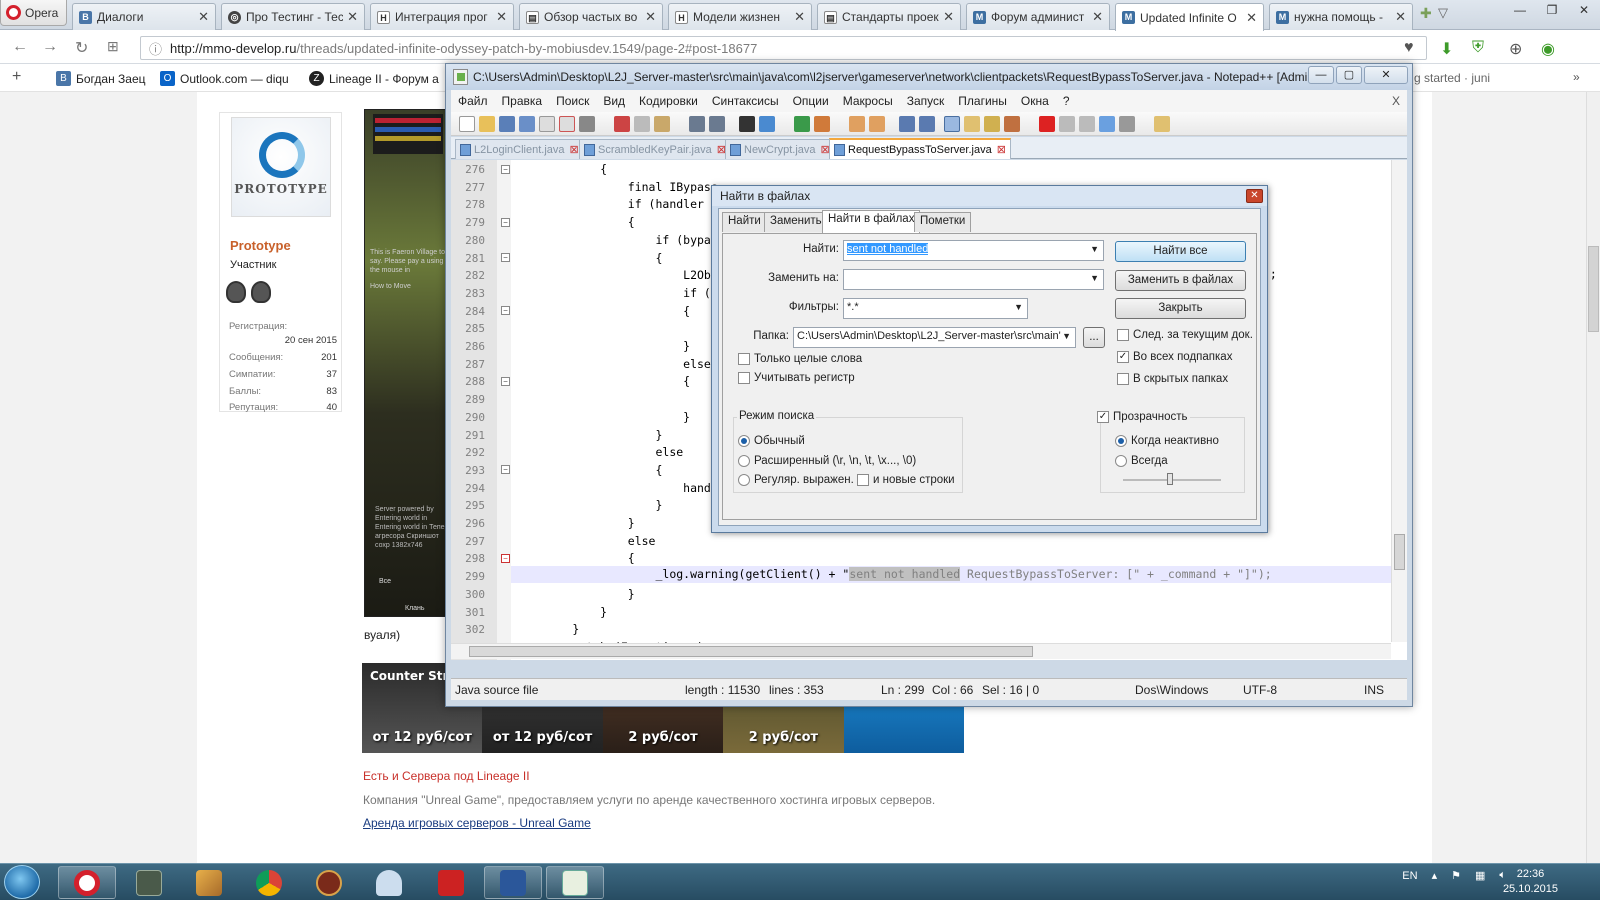 Image resolution: width=1600 pixels, height=900 pixels. Describe the element at coordinates (796, 222) in the screenshot. I see `tab-replace: Заменить` at that location.